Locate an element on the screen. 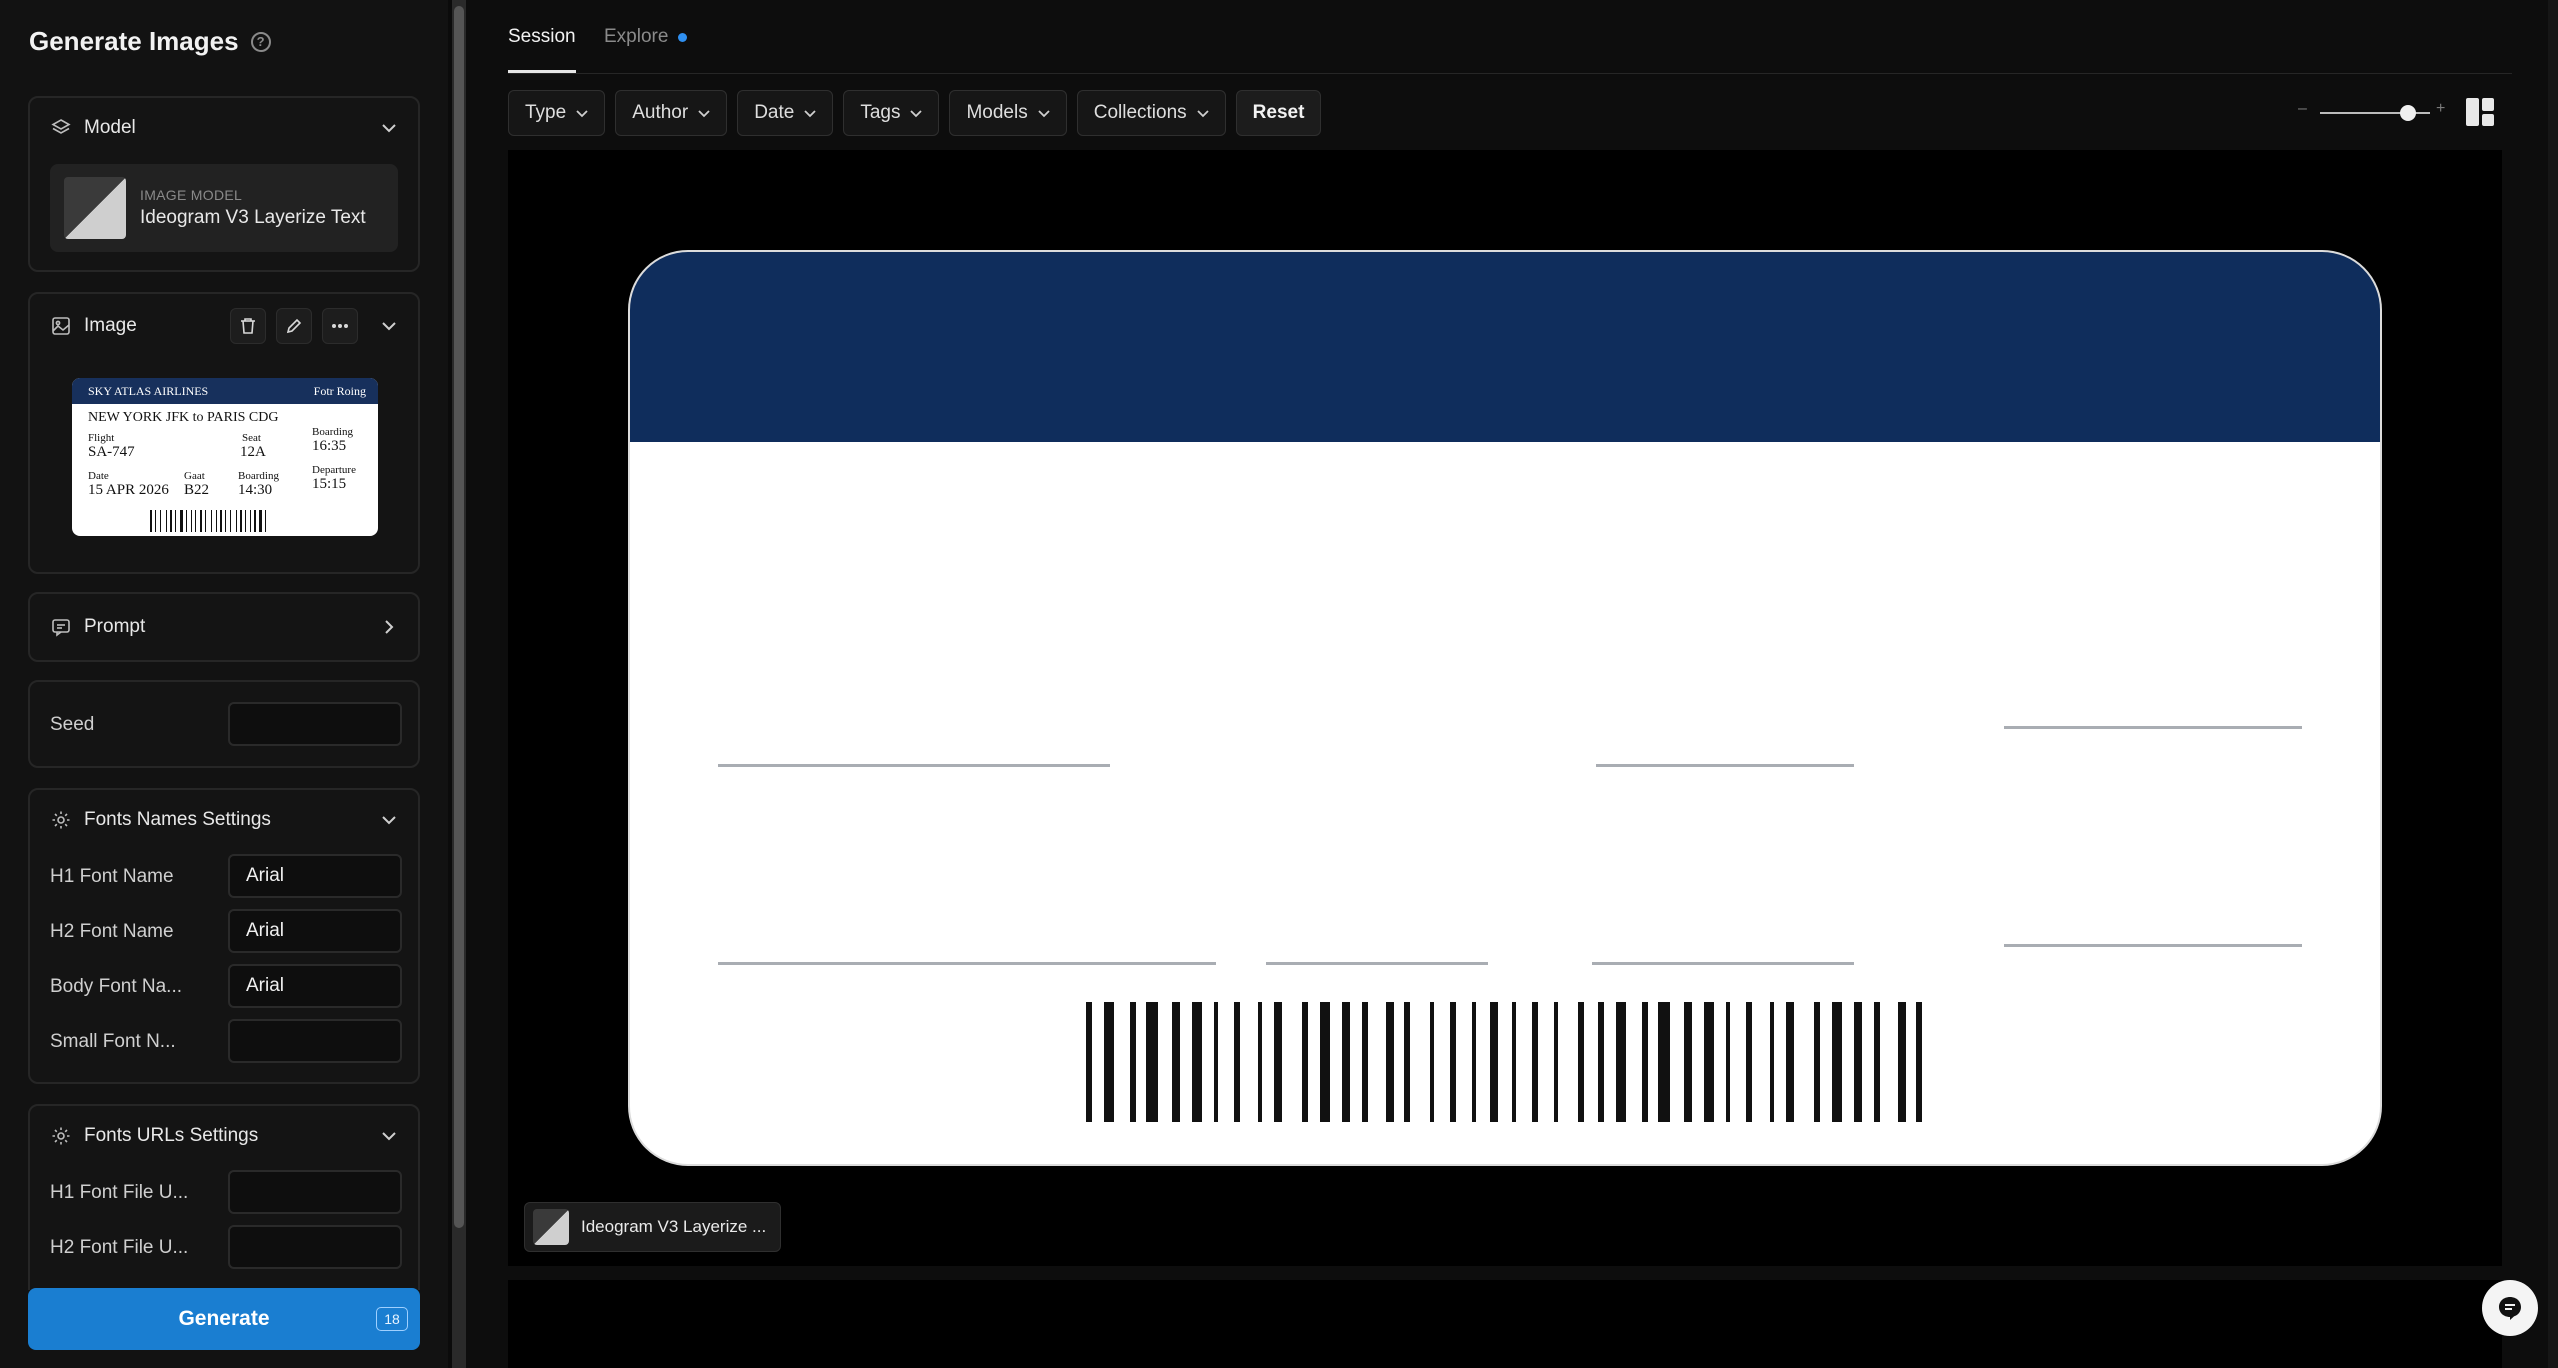 This screenshot has height=1368, width=2558. filter-author: Author is located at coordinates (671, 113).